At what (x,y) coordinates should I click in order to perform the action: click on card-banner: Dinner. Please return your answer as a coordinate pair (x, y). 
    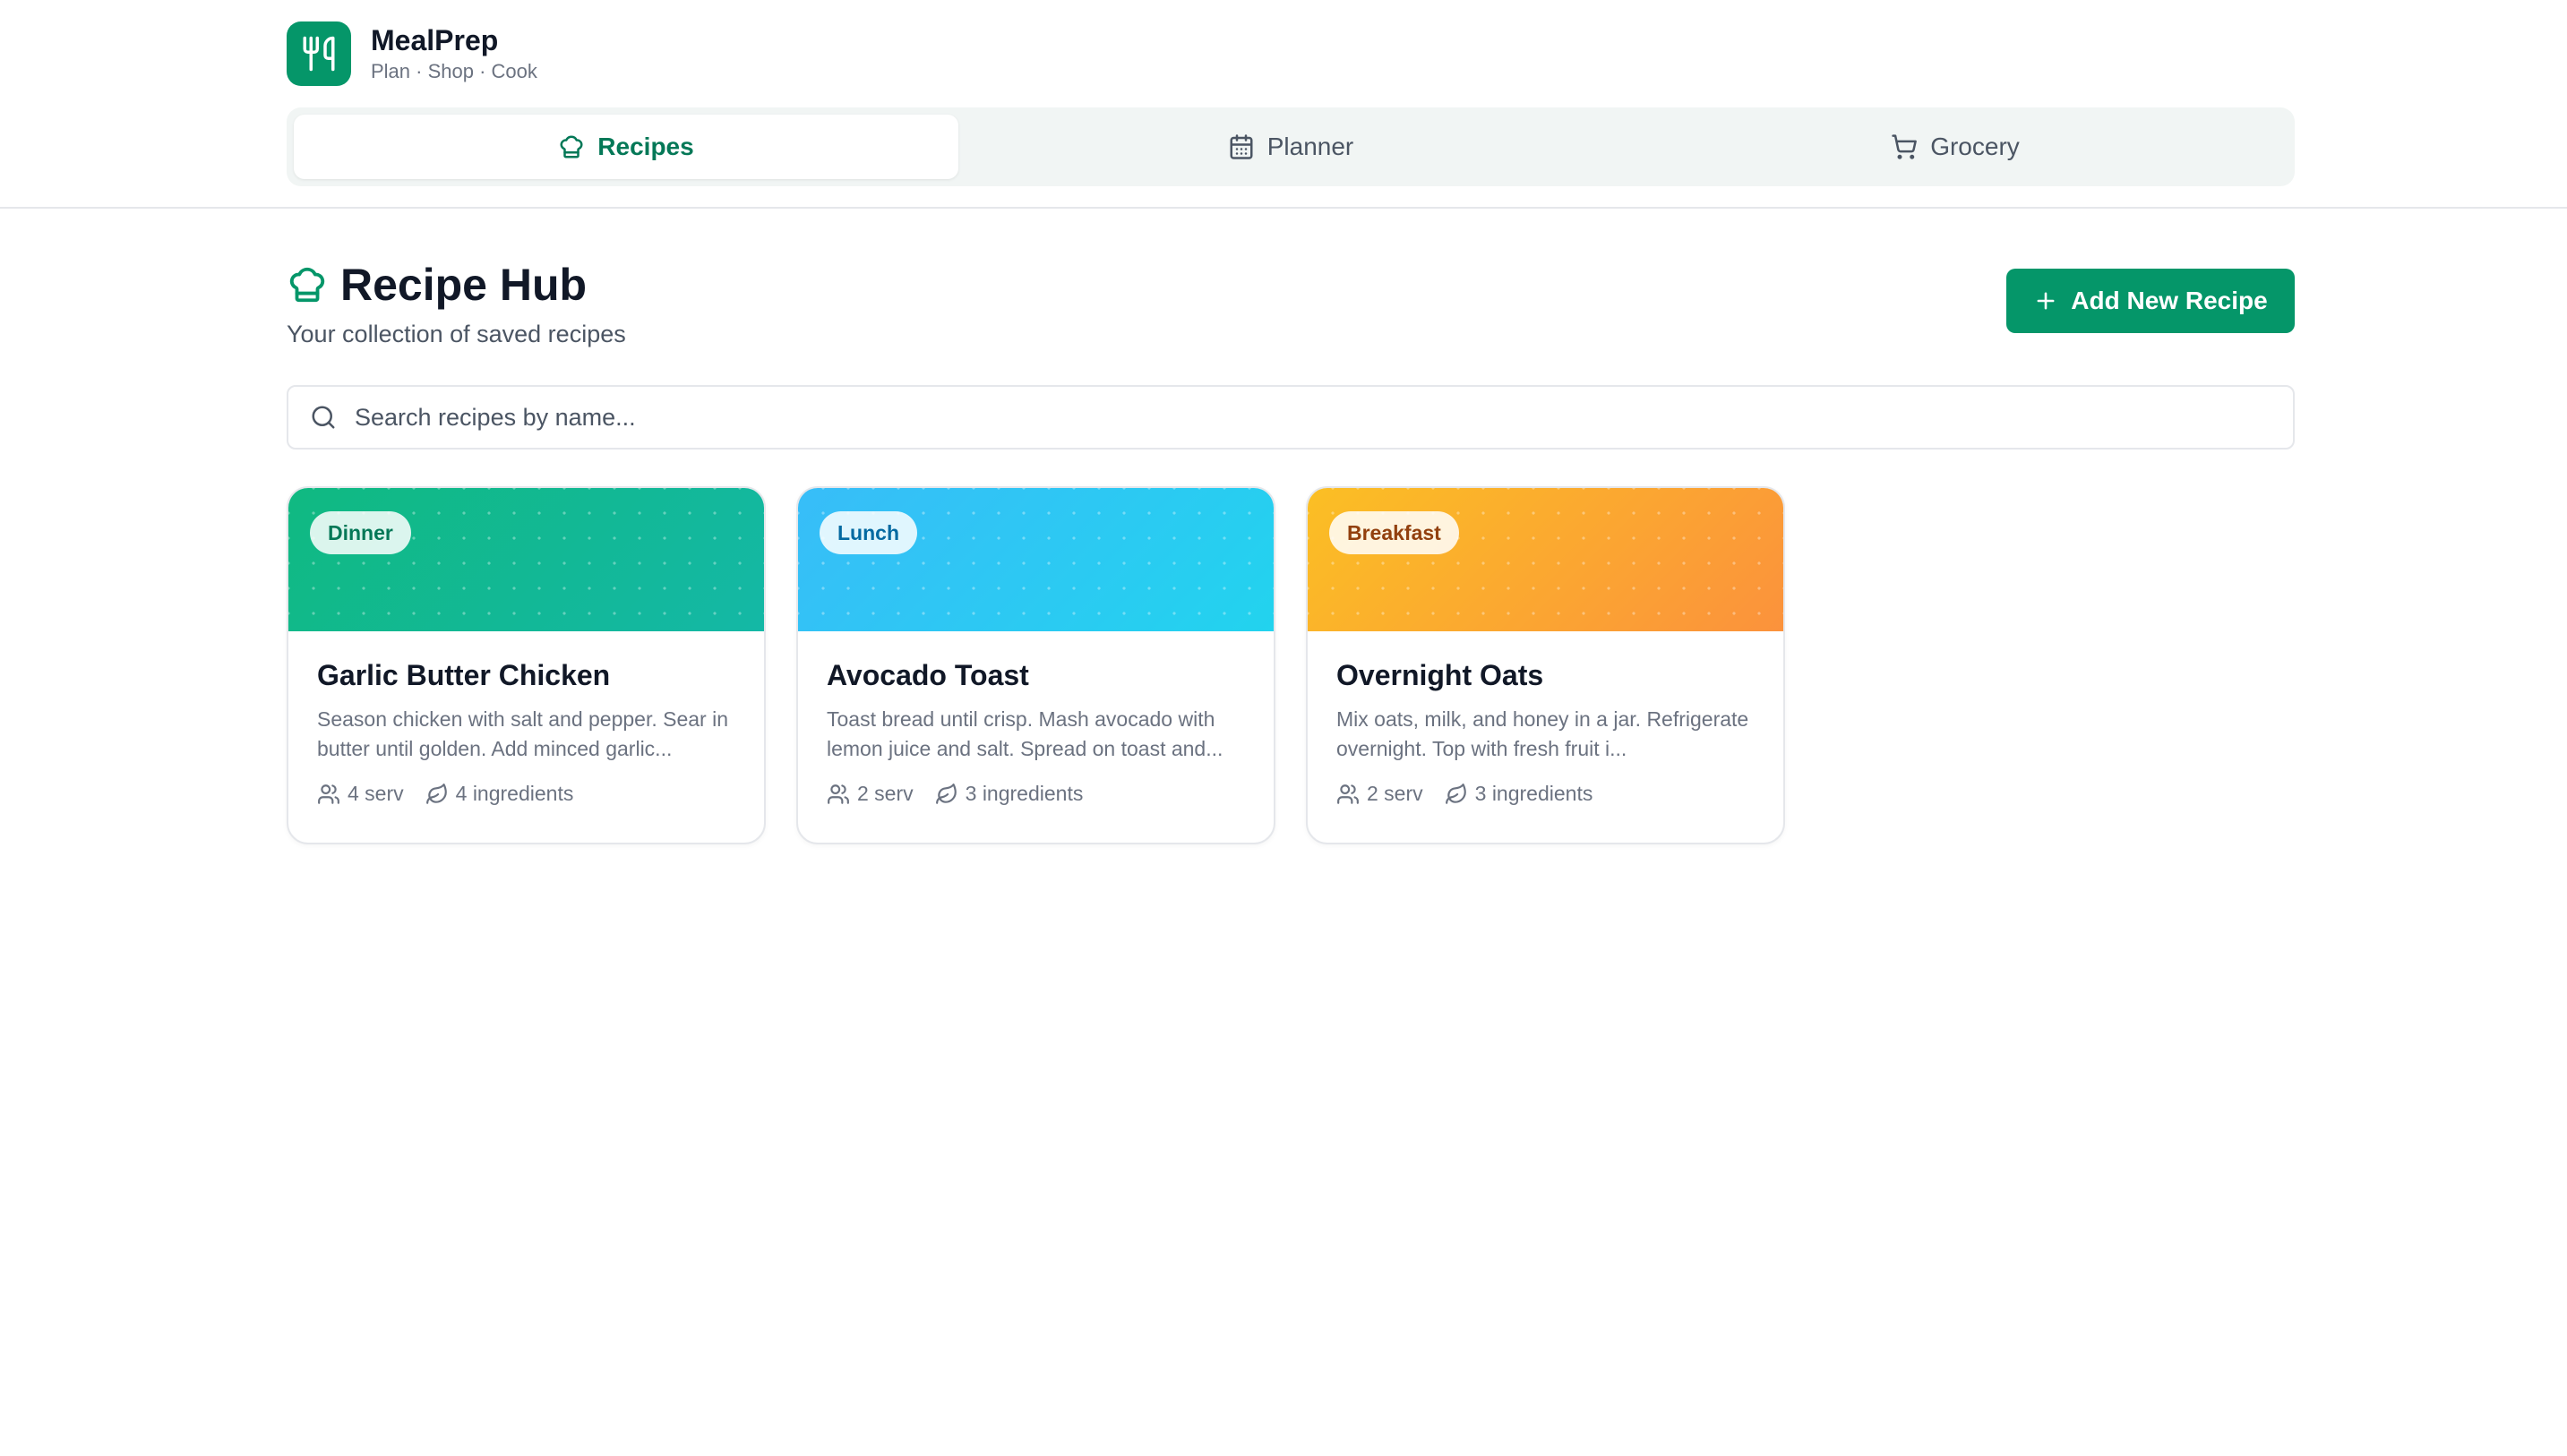
    Looking at the image, I should click on (526, 559).